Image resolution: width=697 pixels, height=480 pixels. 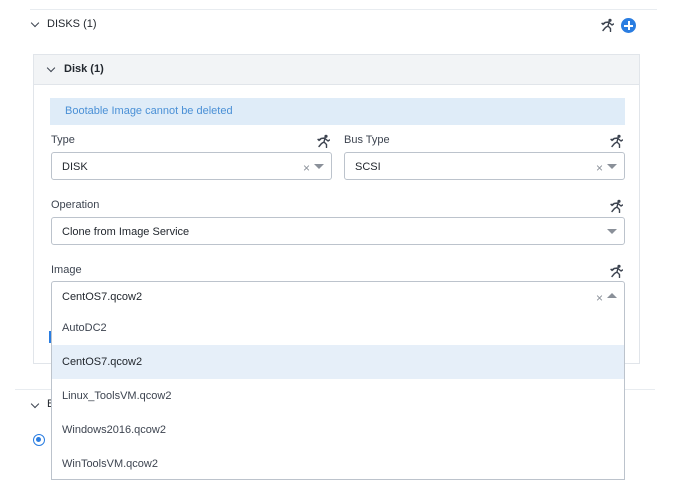 I want to click on type-select-value: DISK, so click(x=75, y=167).